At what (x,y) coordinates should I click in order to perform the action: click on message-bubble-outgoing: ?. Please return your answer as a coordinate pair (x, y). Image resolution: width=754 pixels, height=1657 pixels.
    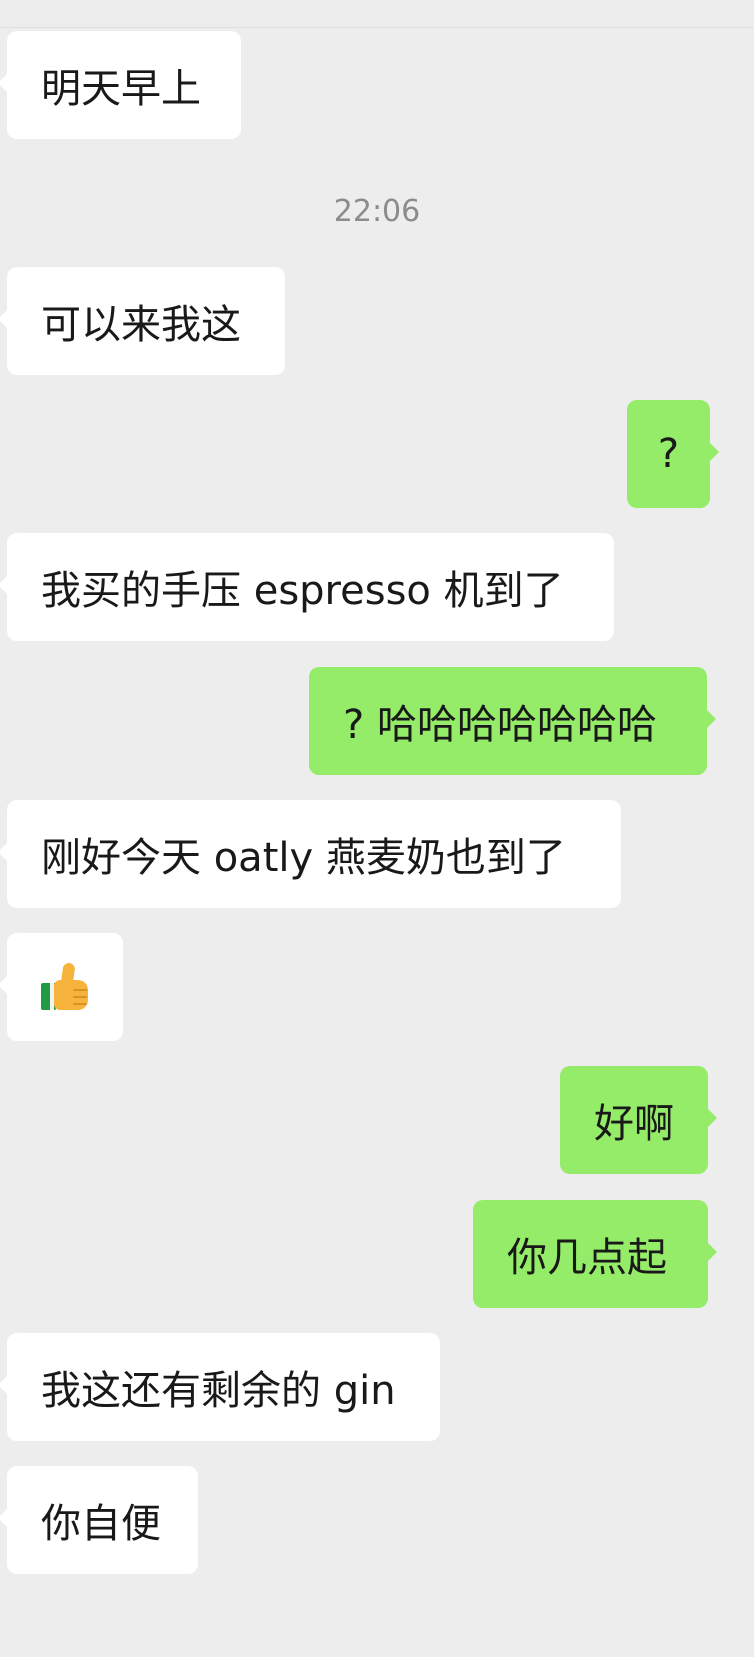
    Looking at the image, I should click on (673, 454).